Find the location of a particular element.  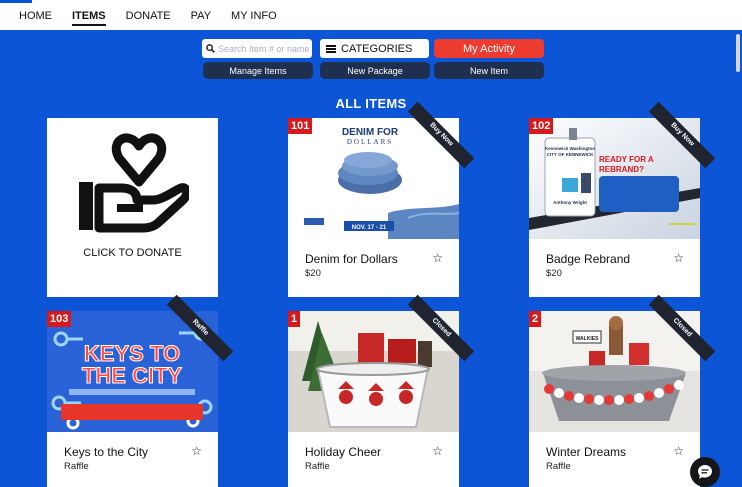

scrollbar-thumb is located at coordinates (738, 53).